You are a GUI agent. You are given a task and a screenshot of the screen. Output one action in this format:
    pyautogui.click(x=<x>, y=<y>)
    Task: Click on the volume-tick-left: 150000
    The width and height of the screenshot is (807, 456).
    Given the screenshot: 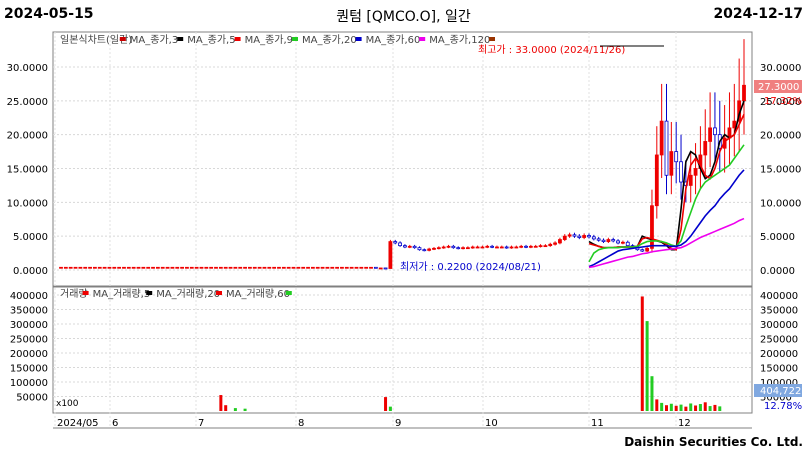 What is the action you would take?
    pyautogui.click(x=29, y=369)
    